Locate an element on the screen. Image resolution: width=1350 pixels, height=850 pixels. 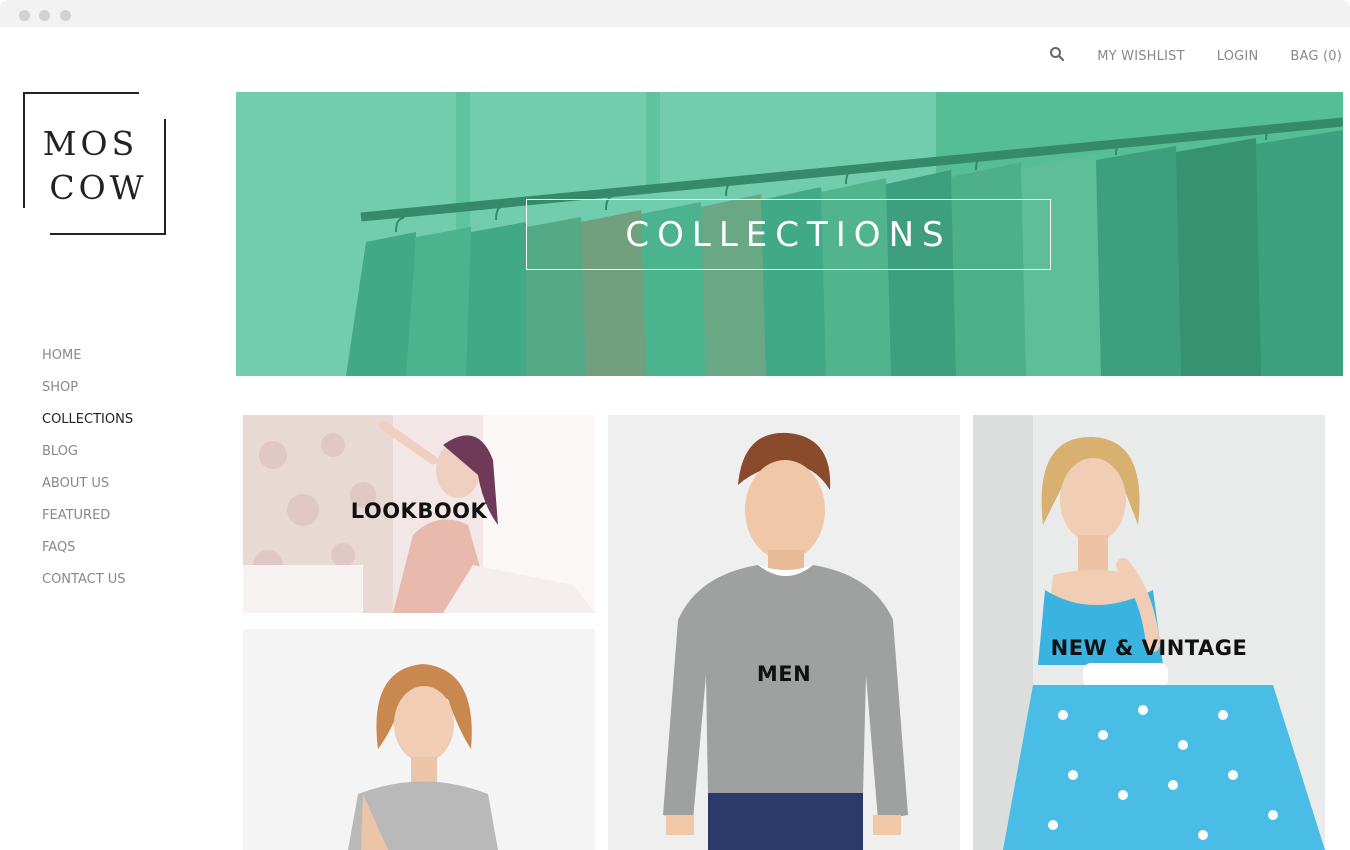
tile-men-label: MEN is located at coordinates (784, 674).